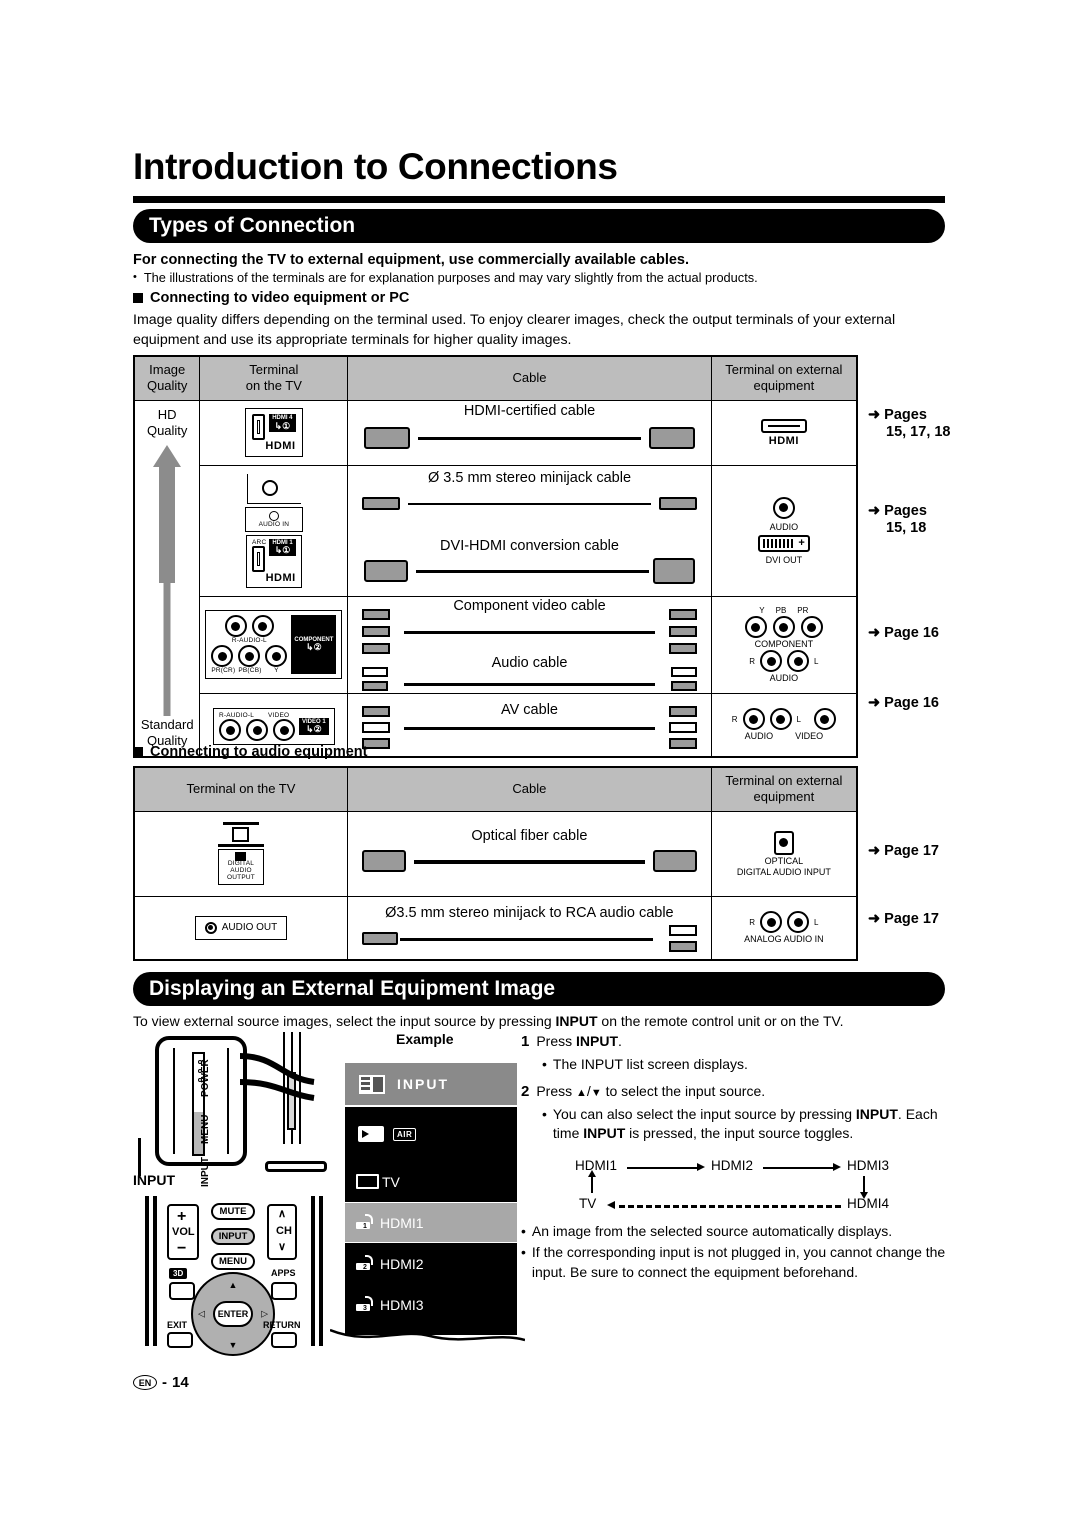  Describe the element at coordinates (431, 1181) in the screenshot. I see `input-item-tv: TV` at that location.